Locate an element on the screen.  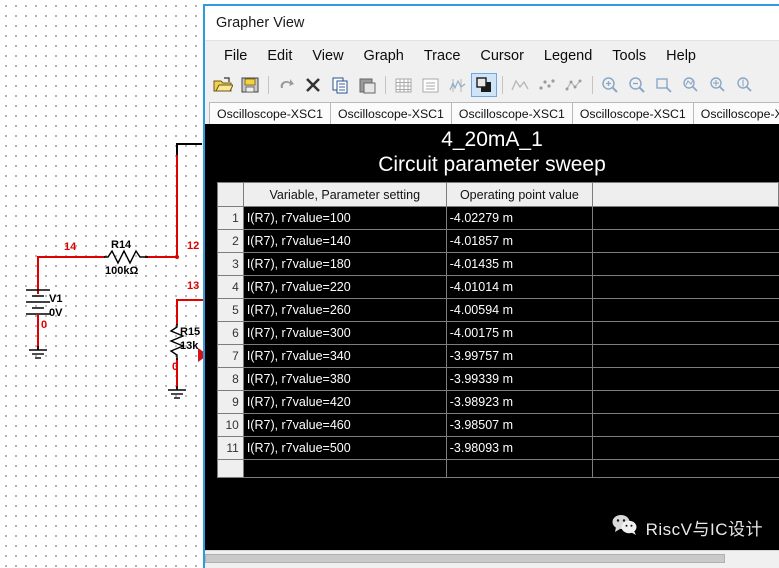
row-value-empty is located at coordinates (519, 468).